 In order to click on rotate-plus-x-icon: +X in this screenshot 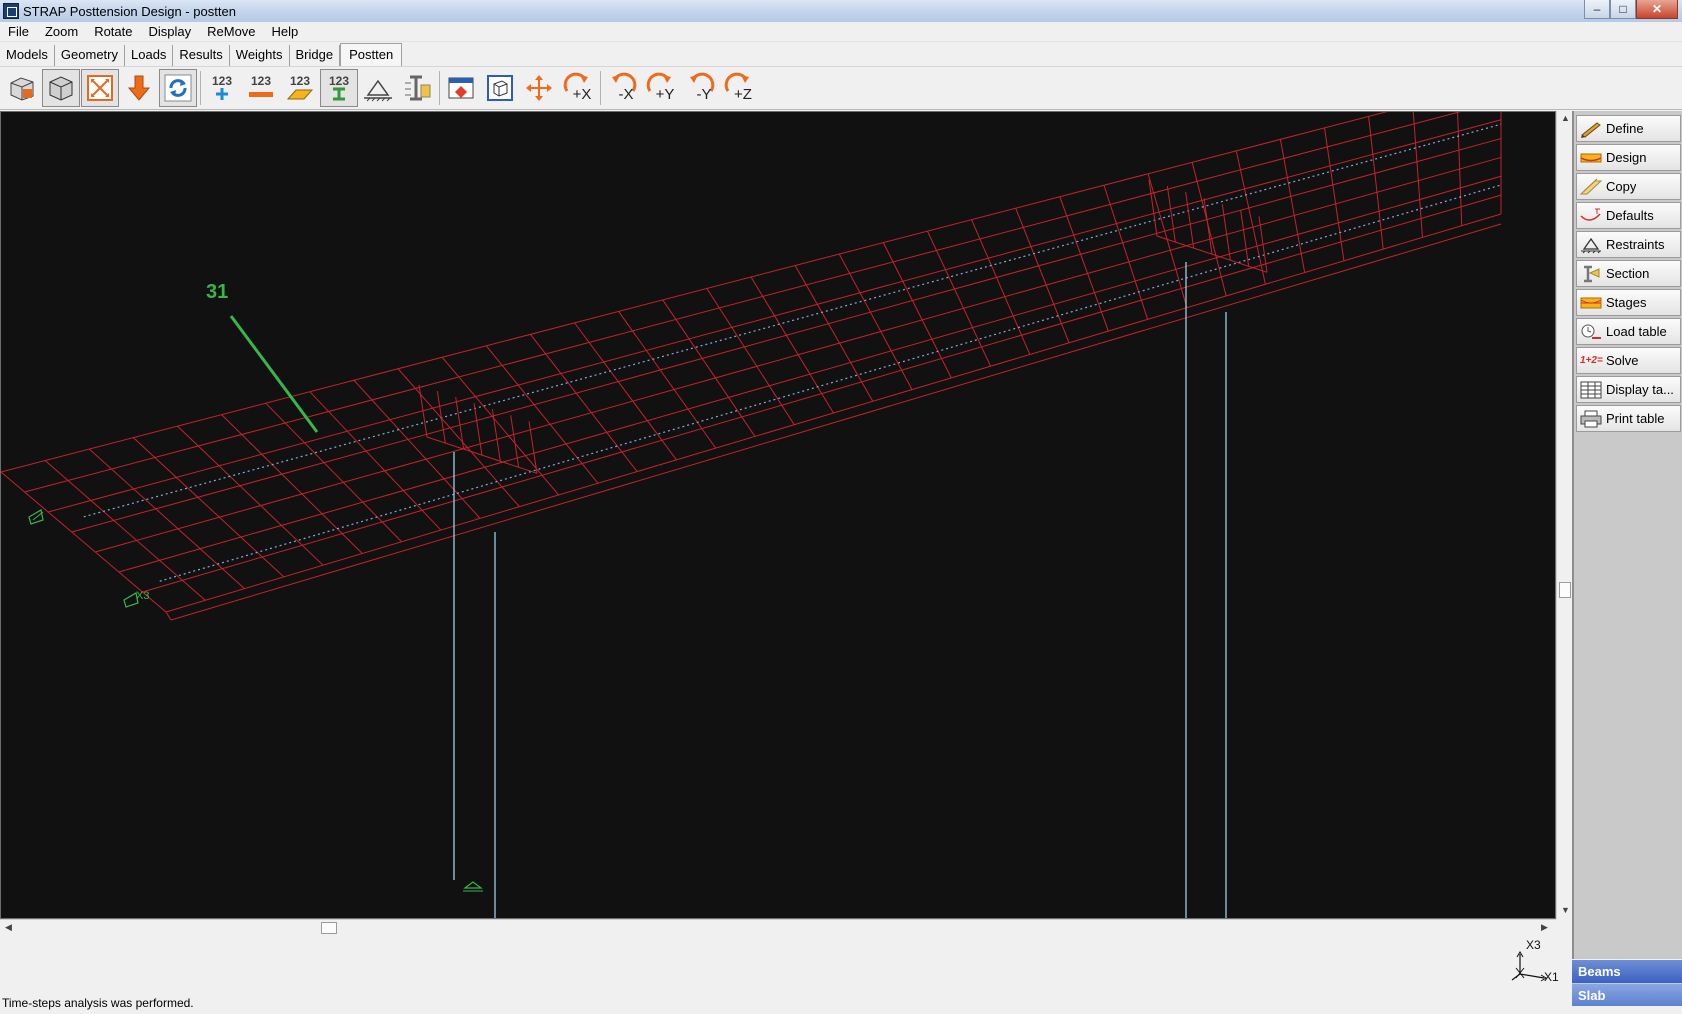, I will do `click(578, 88)`.